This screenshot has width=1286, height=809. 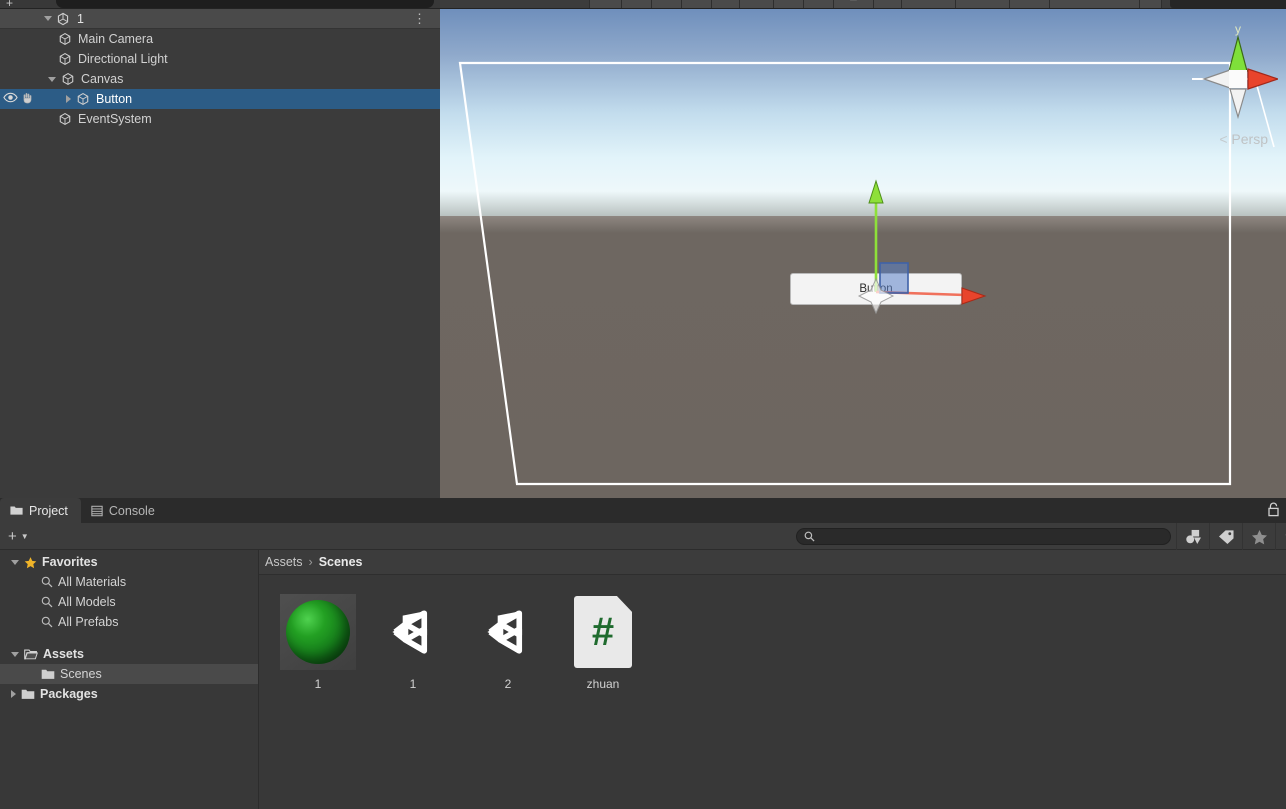 I want to click on asset-label: 2, so click(x=508, y=684).